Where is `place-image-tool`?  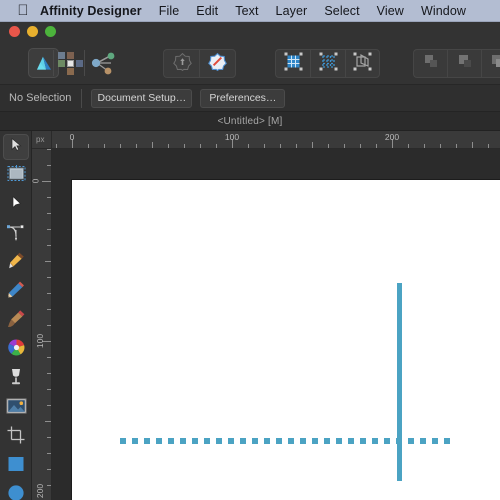
place-image-tool is located at coordinates (16, 408).